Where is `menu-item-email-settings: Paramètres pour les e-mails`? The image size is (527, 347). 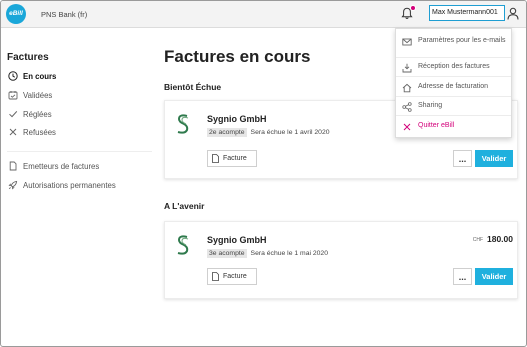 menu-item-email-settings: Paramètres pour les e-mails is located at coordinates (456, 42).